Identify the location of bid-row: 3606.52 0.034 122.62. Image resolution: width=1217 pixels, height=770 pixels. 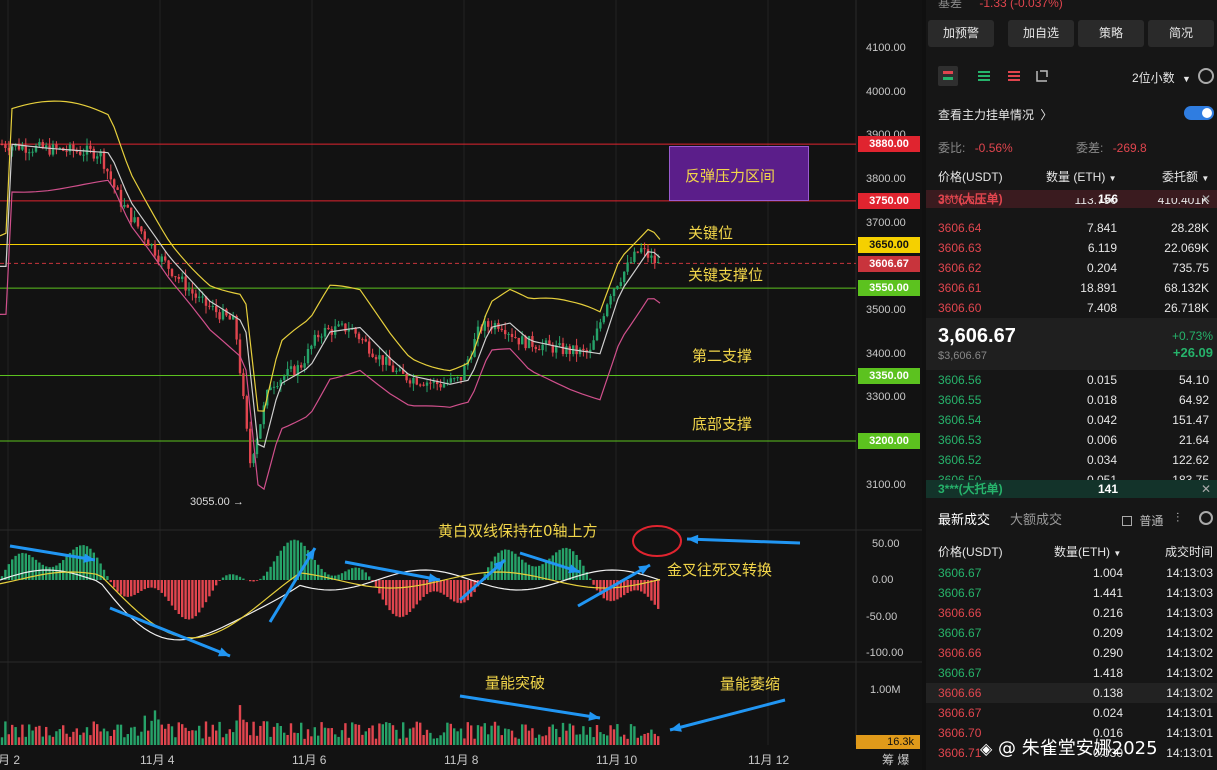
(1071, 460).